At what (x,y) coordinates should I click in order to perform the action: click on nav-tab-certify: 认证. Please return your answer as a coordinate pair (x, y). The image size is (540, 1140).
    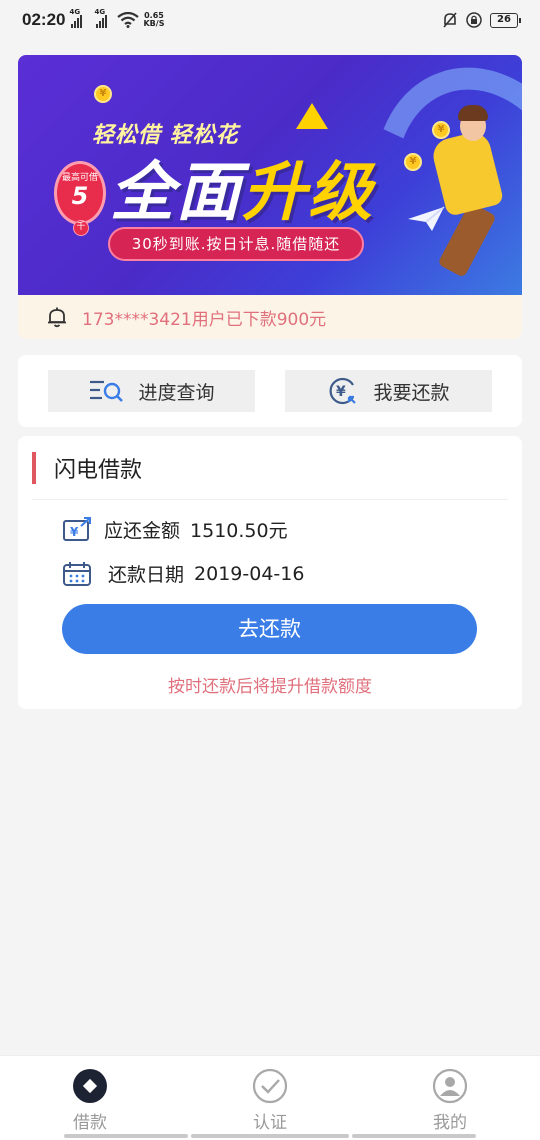
    Looking at the image, I should click on (270, 1100).